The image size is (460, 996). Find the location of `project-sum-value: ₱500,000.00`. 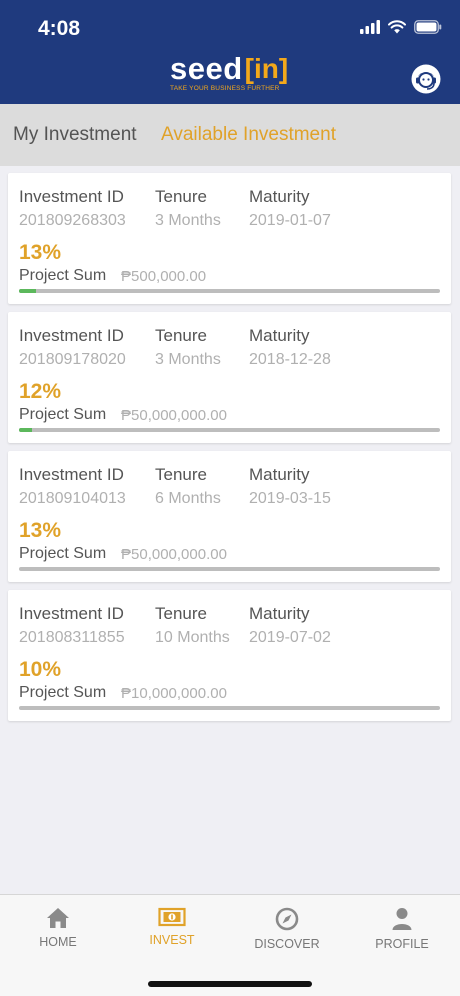

project-sum-value: ₱500,000.00 is located at coordinates (164, 276).